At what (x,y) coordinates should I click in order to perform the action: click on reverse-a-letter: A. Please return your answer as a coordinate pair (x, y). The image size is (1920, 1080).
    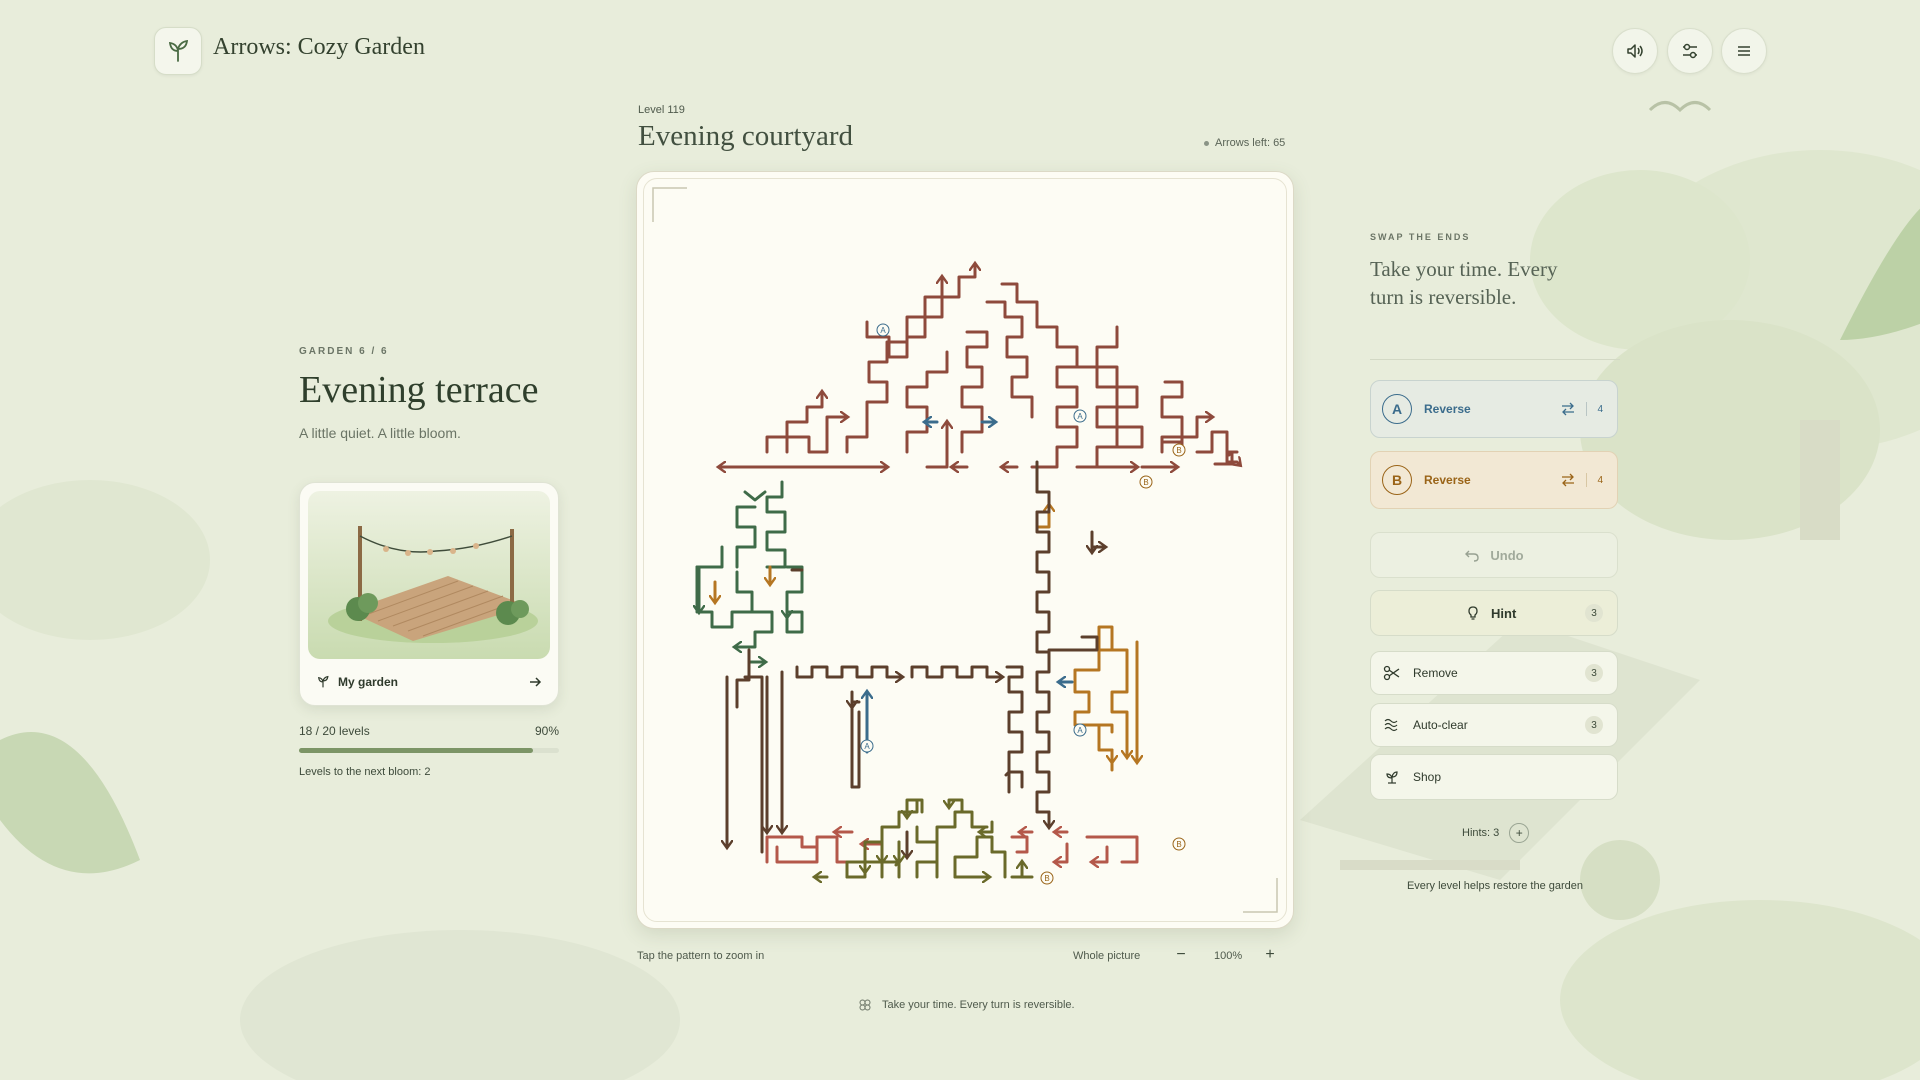
    Looking at the image, I should click on (1397, 409).